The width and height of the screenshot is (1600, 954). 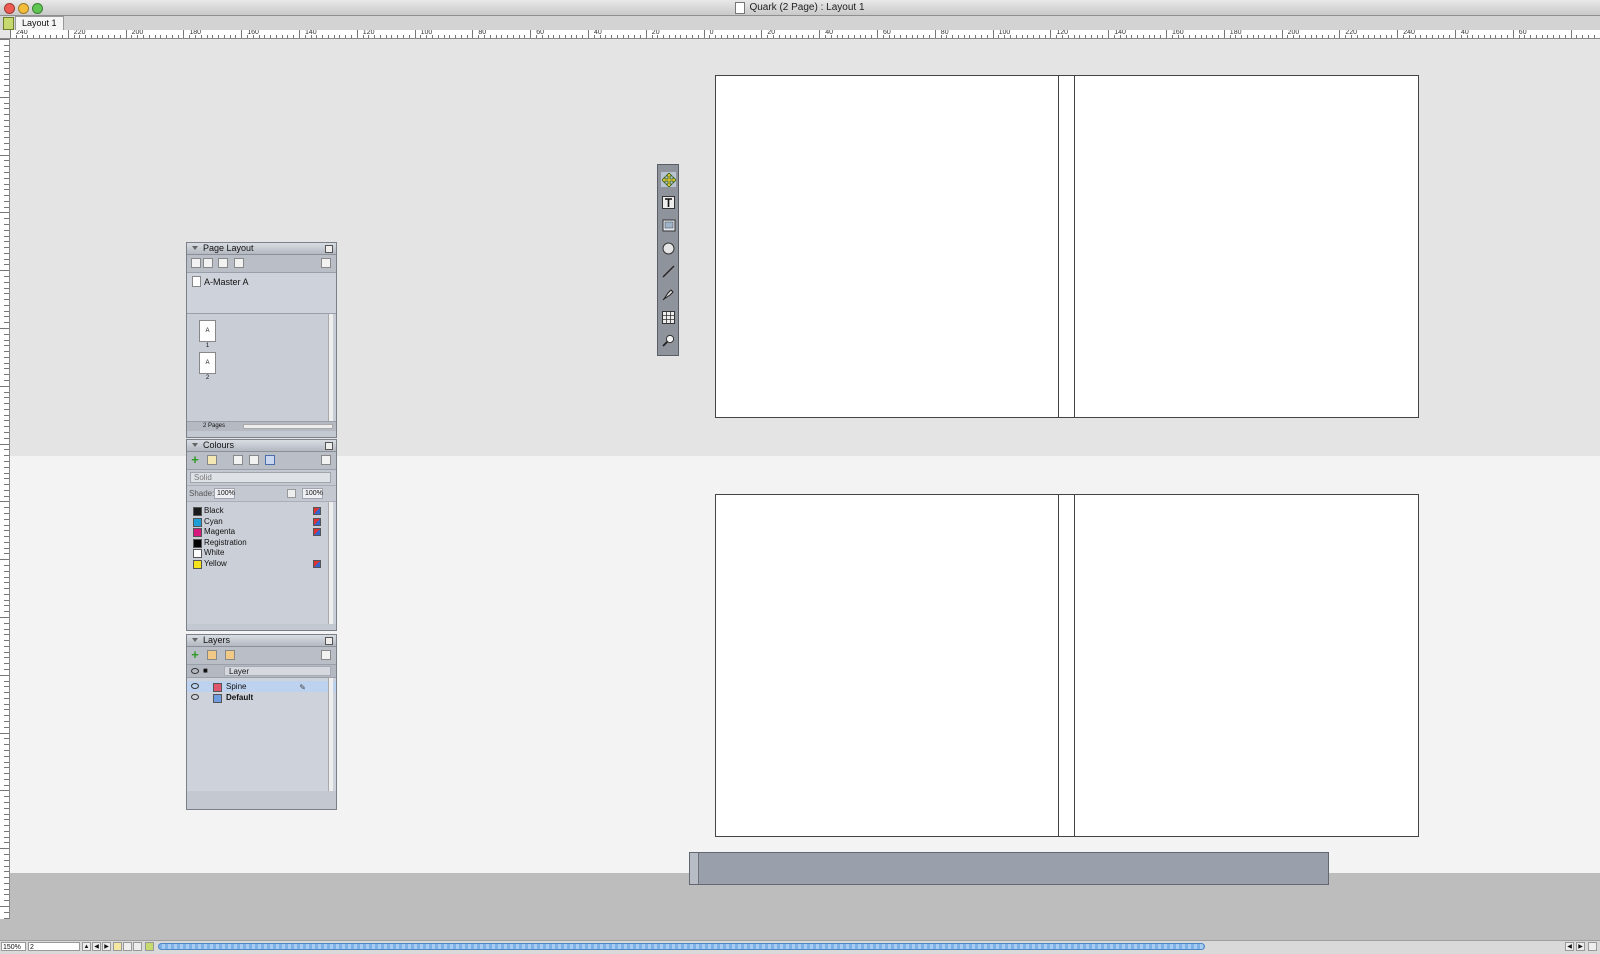 What do you see at coordinates (261, 543) in the screenshot?
I see `colour-item: Registration` at bounding box center [261, 543].